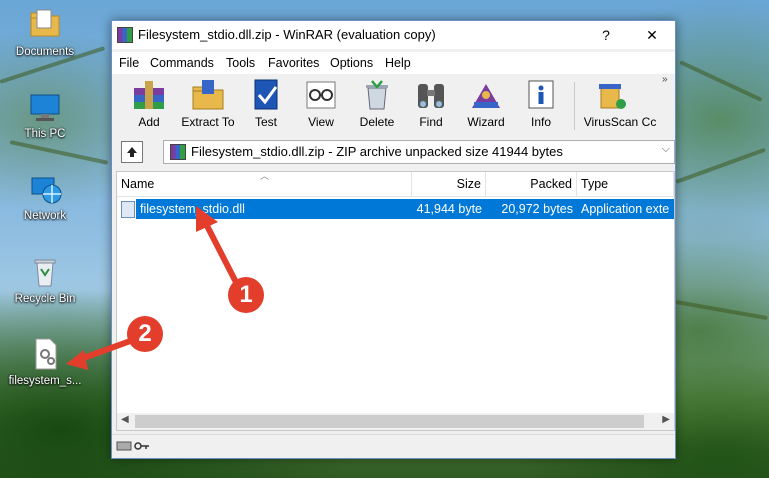  I want to click on annotation-badge-2: 2, so click(145, 334).